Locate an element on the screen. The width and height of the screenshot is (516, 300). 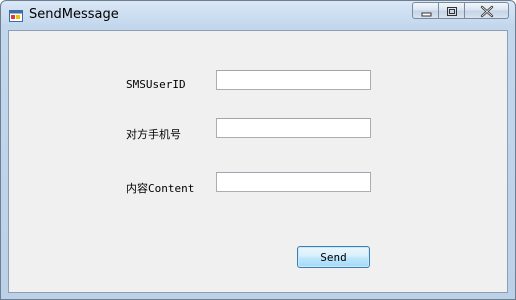
maximize-icon is located at coordinates (452, 11).